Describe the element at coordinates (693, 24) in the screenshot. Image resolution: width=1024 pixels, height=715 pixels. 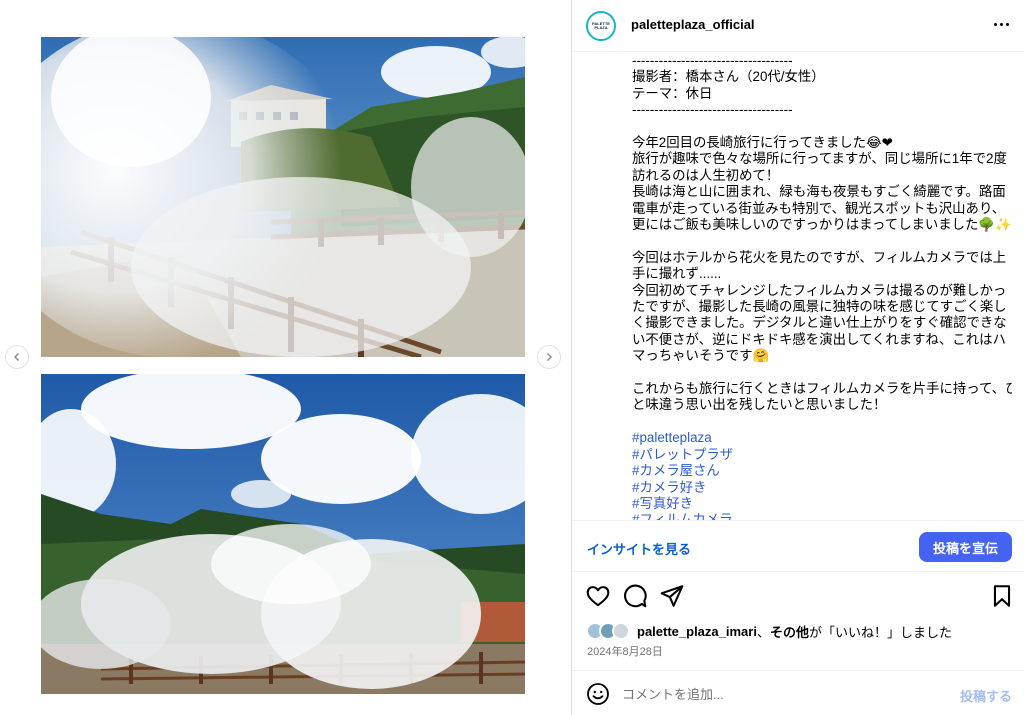
I see `username-link: paletteplaza_official` at that location.